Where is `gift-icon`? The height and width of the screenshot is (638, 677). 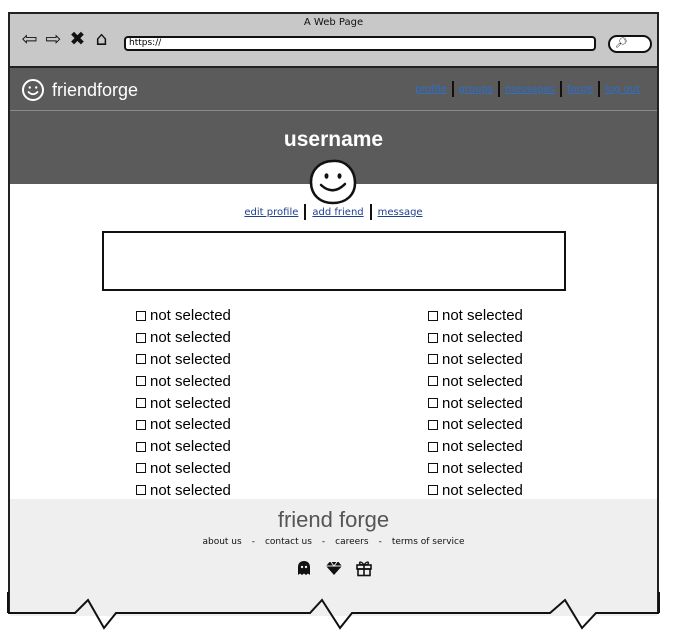 gift-icon is located at coordinates (364, 568).